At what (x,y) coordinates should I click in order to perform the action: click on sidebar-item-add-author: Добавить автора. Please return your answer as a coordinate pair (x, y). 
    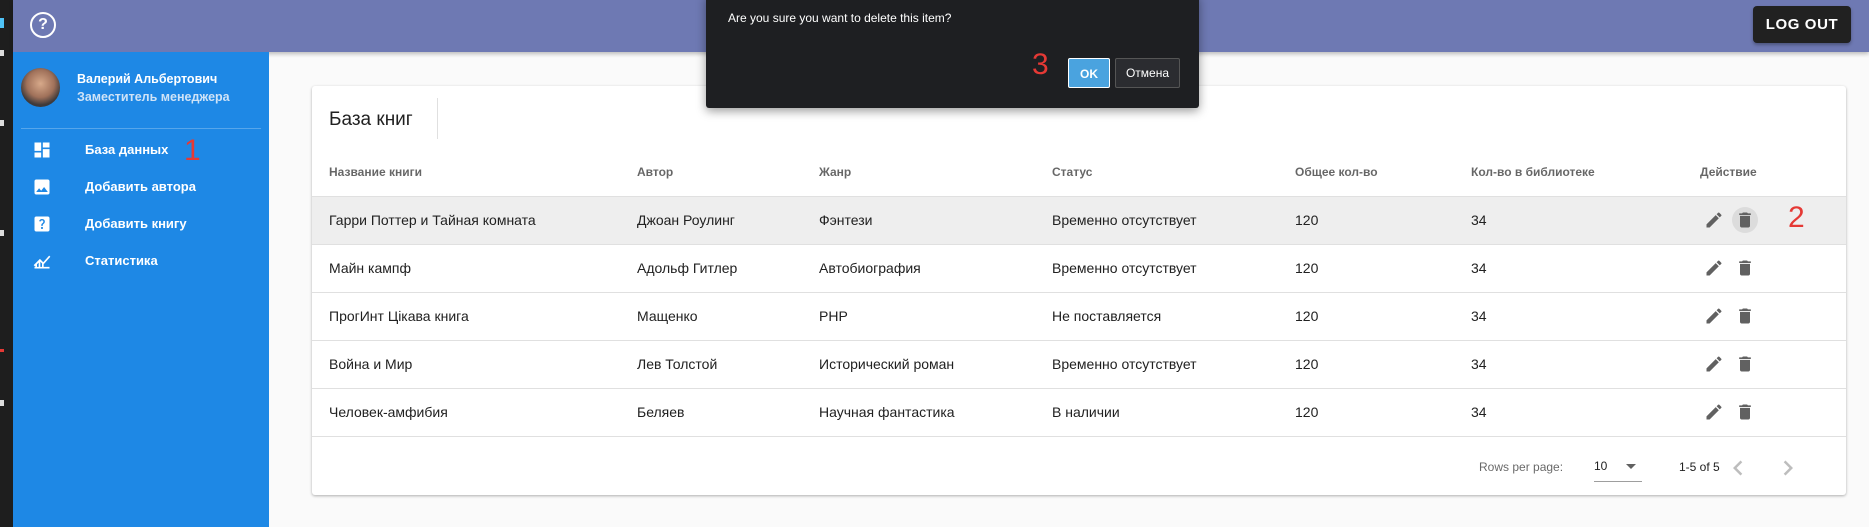
    Looking at the image, I should click on (141, 187).